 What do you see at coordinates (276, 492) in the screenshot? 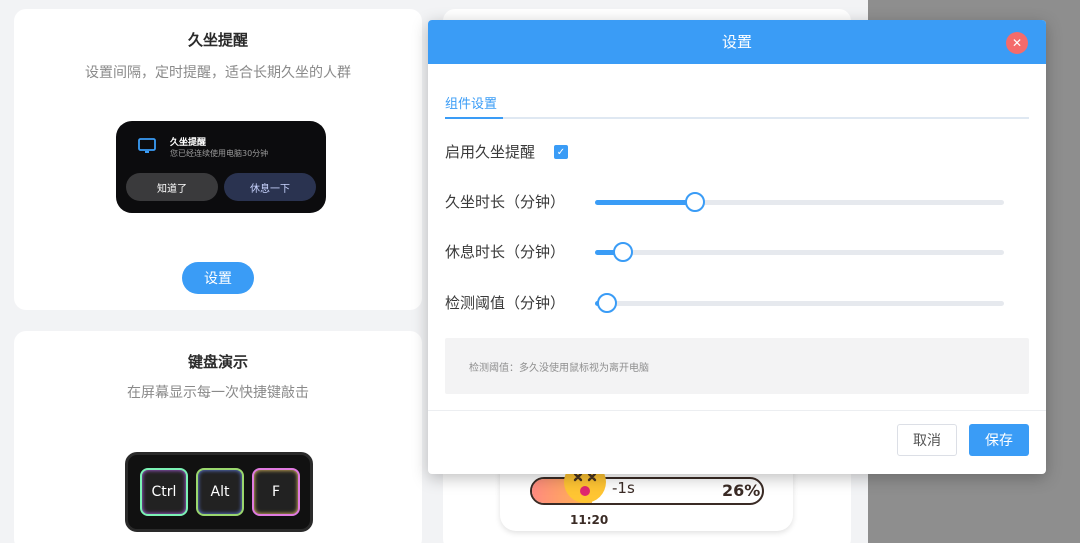
I see `key-f: F` at bounding box center [276, 492].